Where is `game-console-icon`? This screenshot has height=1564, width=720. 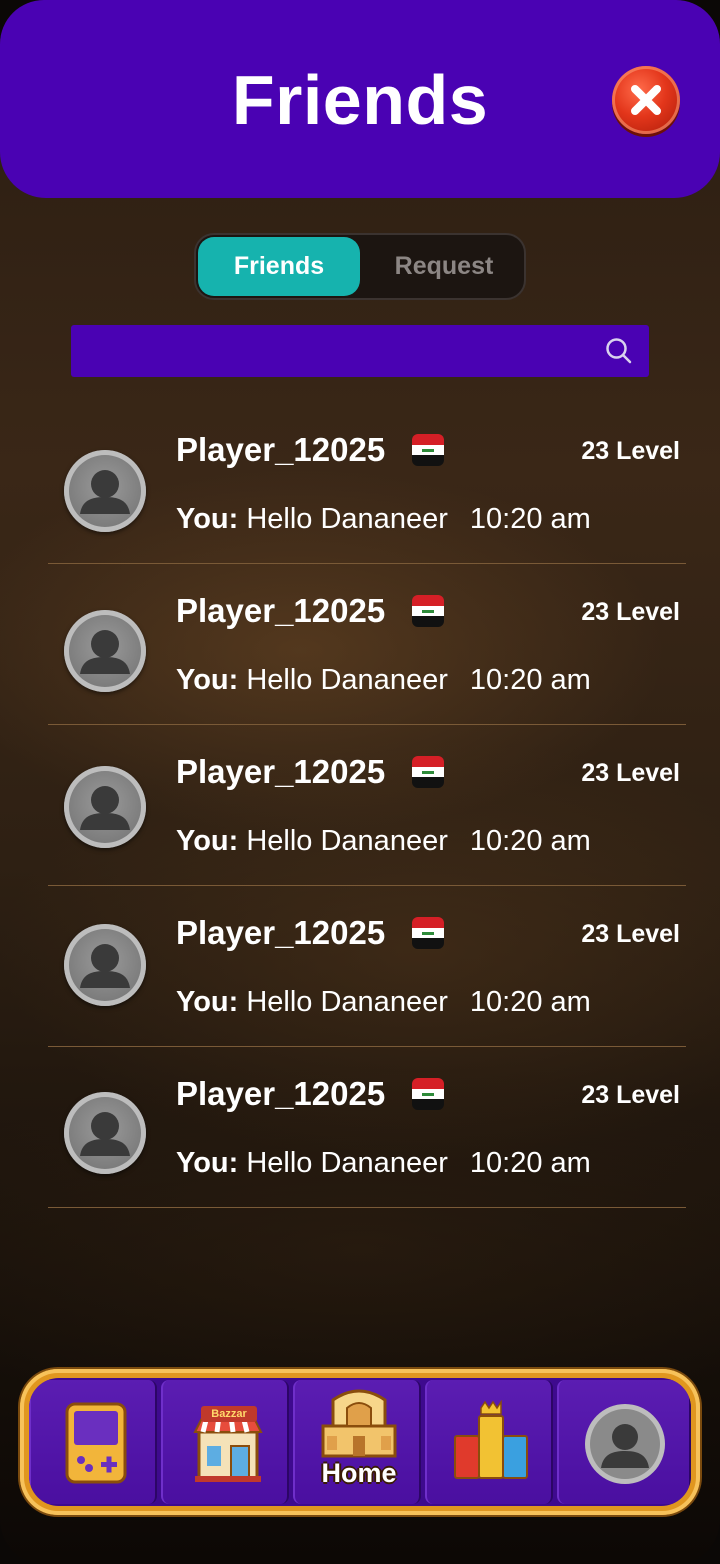 game-console-icon is located at coordinates (96, 1443).